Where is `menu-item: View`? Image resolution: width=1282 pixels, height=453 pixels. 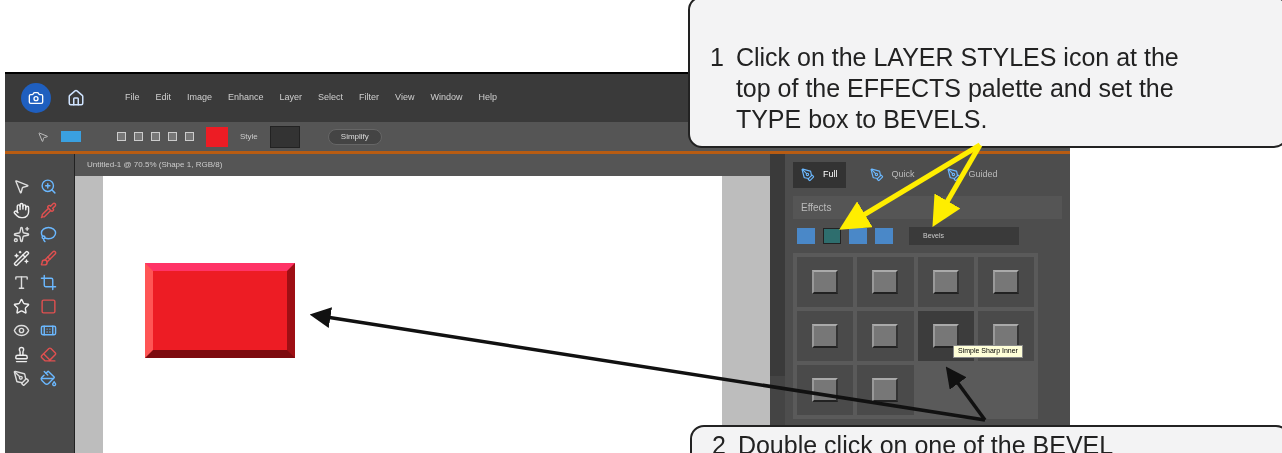 menu-item: View is located at coordinates (405, 98).